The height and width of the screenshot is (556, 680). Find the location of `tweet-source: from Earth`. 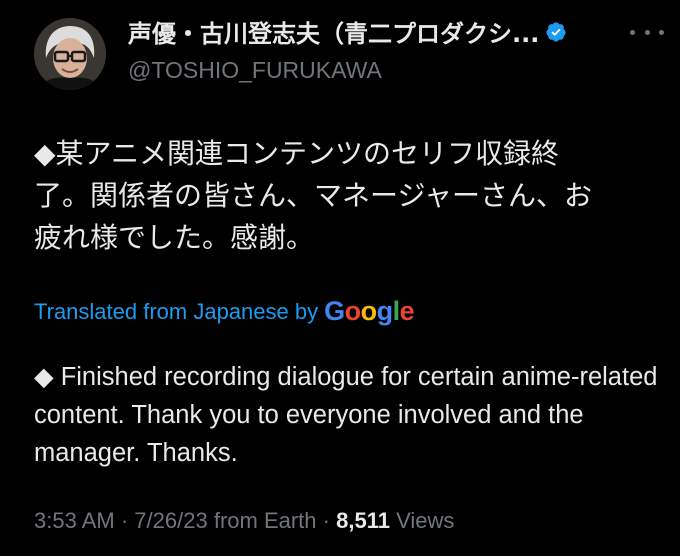

tweet-source: from Earth is located at coordinates (265, 520).